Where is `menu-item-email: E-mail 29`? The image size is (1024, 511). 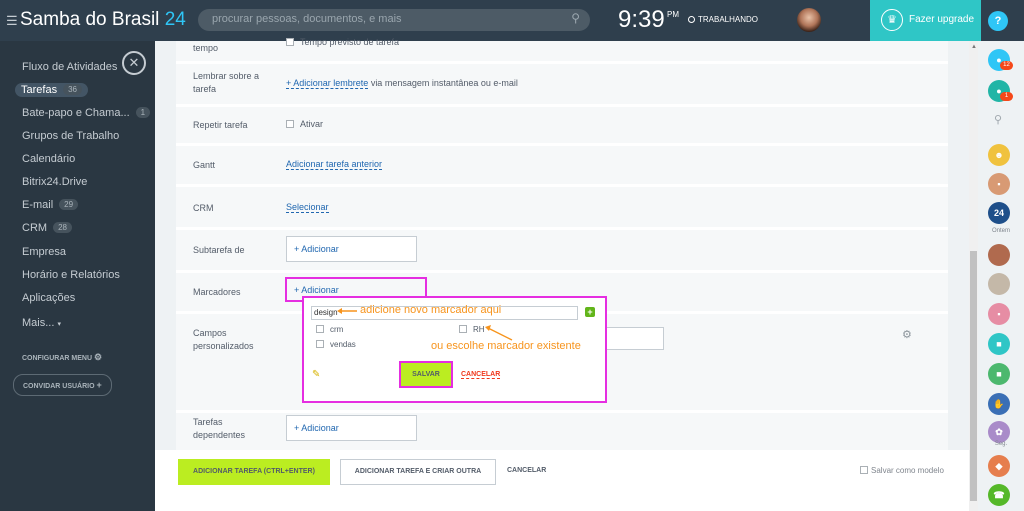
menu-item-email: E-mail 29 is located at coordinates (50, 205).